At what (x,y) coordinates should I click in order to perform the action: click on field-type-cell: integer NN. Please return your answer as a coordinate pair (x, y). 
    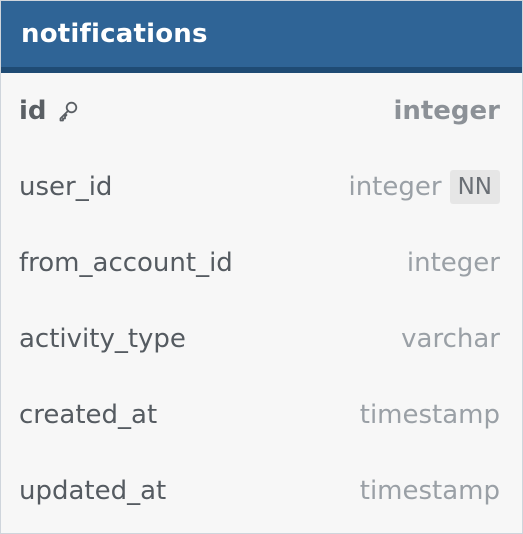
    Looking at the image, I should click on (424, 187).